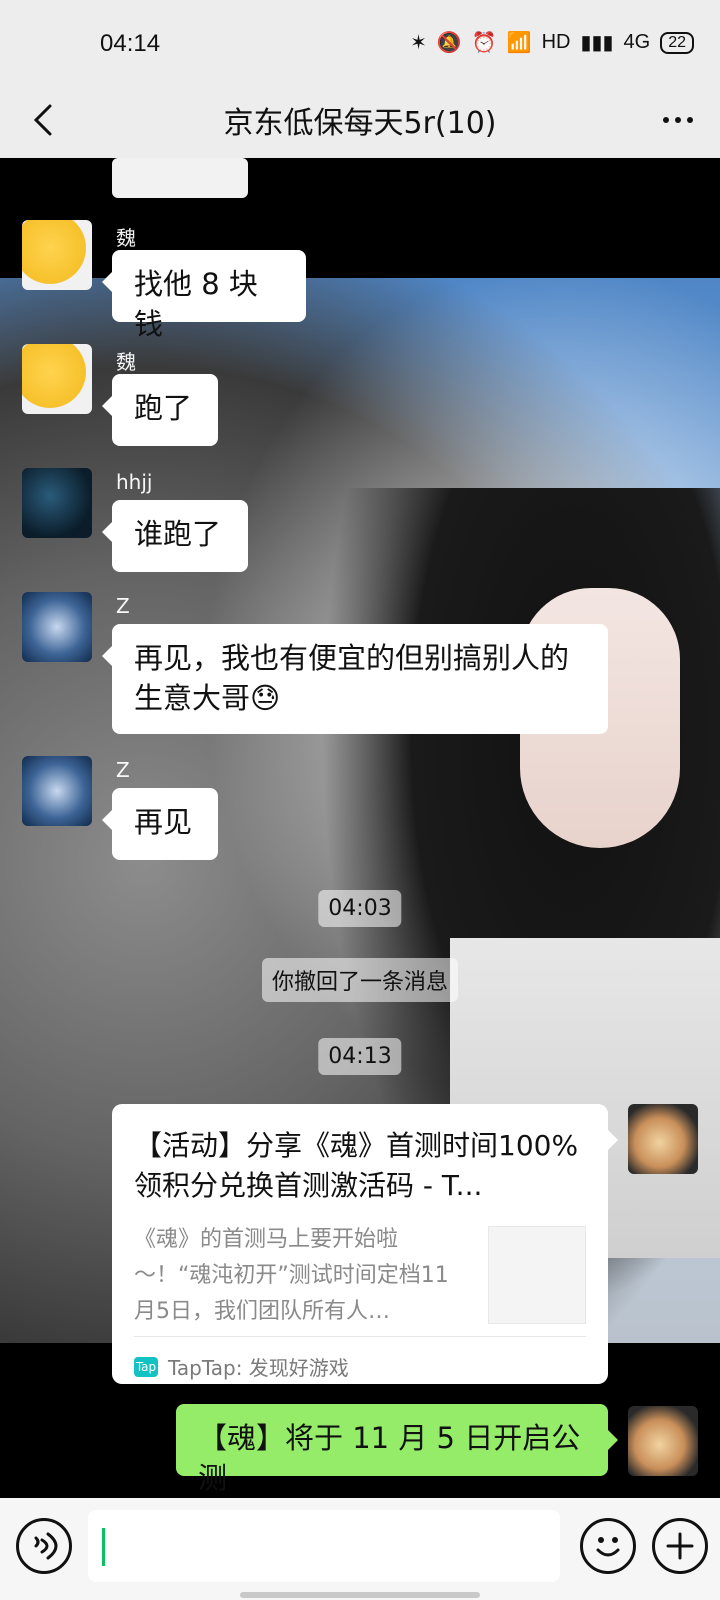  Describe the element at coordinates (484, 43) in the screenshot. I see `alarm-icon: ⏰` at that location.